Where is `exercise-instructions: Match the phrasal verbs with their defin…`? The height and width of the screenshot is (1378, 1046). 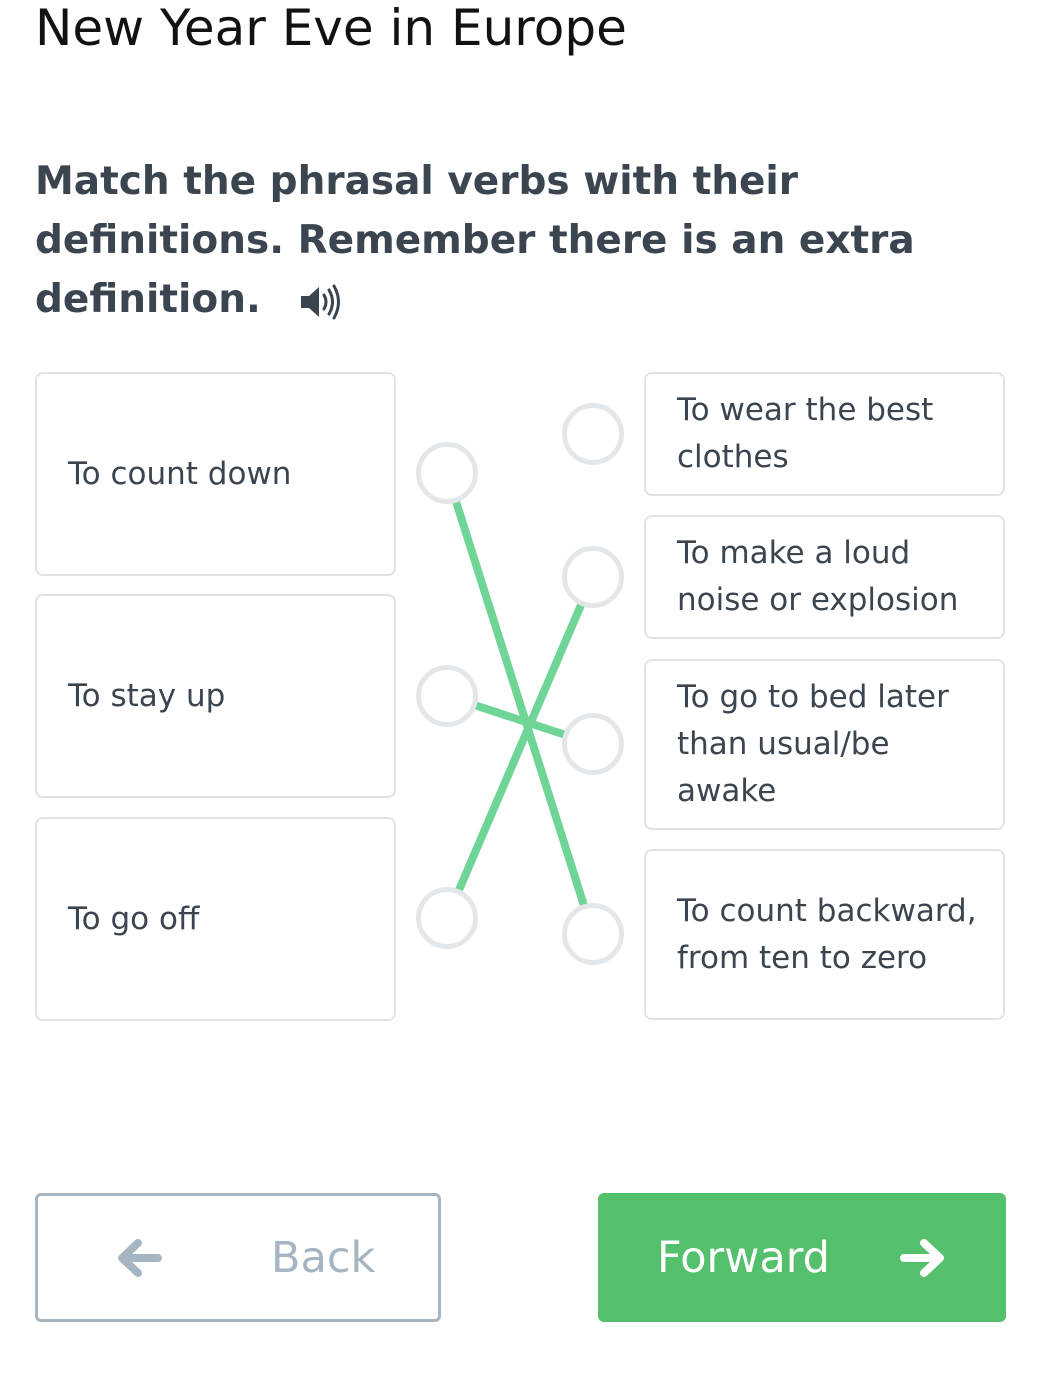
exercise-instructions: Match the phrasal verbs with their defin… is located at coordinates (505, 240).